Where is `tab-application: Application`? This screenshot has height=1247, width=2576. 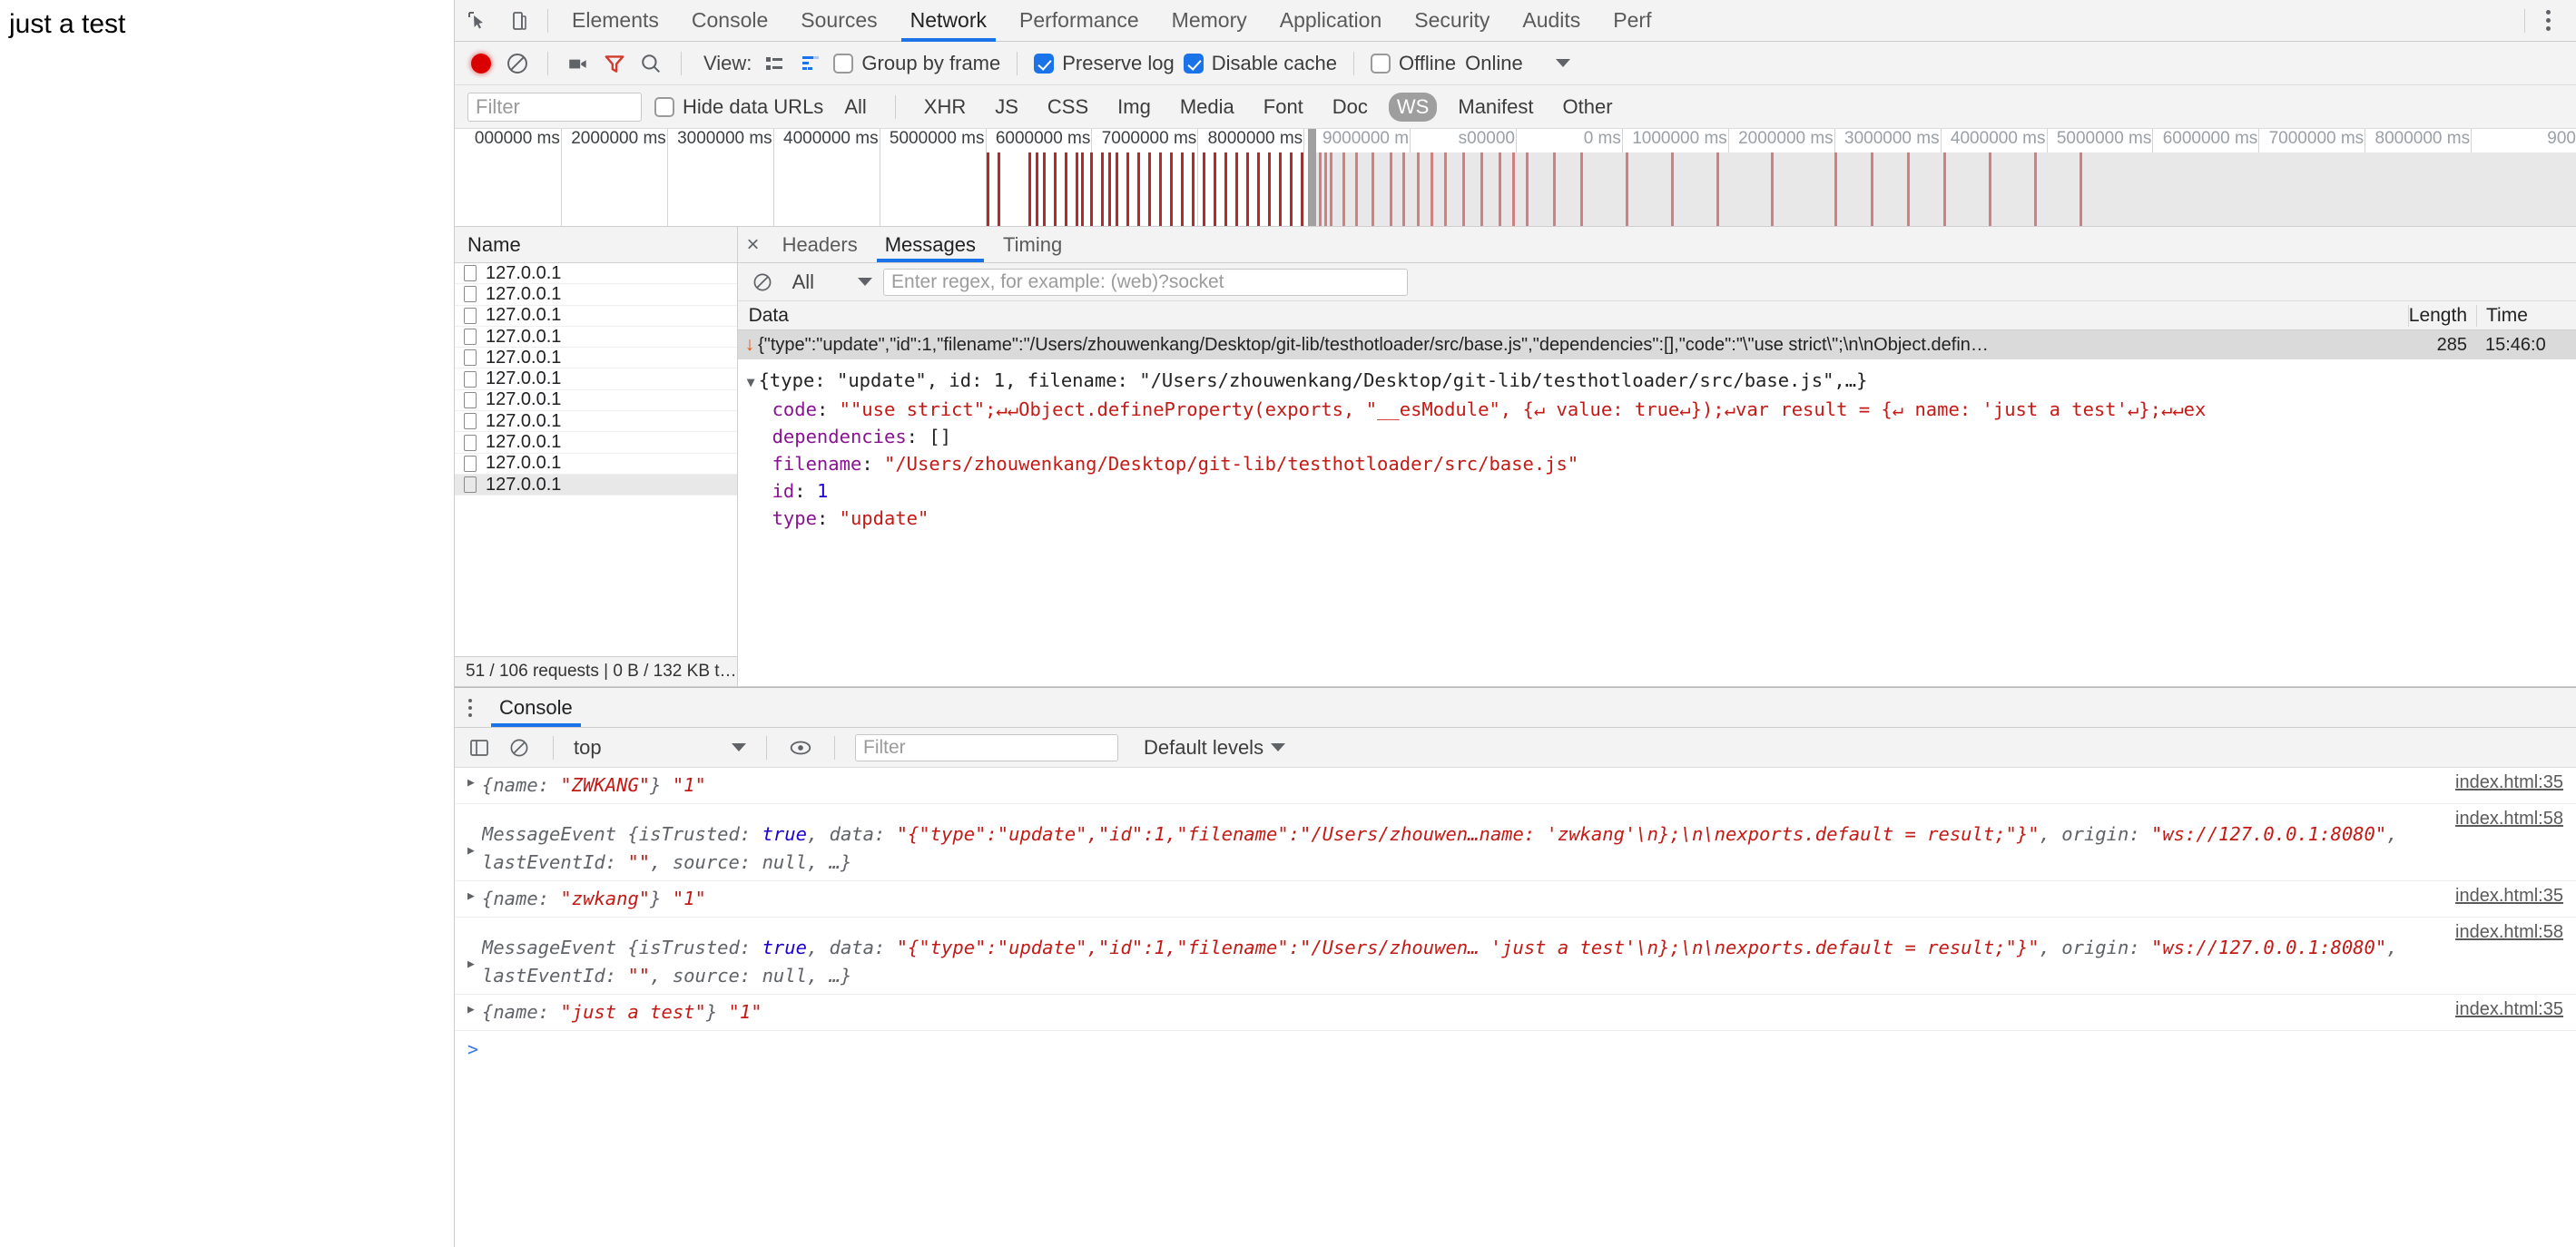
tab-application: Application is located at coordinates (1331, 21).